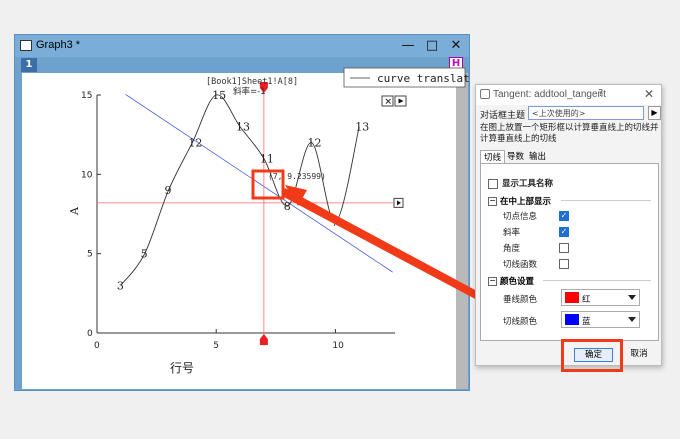 This screenshot has width=680, height=439. I want to click on x-axis-label: 行号, so click(182, 368).